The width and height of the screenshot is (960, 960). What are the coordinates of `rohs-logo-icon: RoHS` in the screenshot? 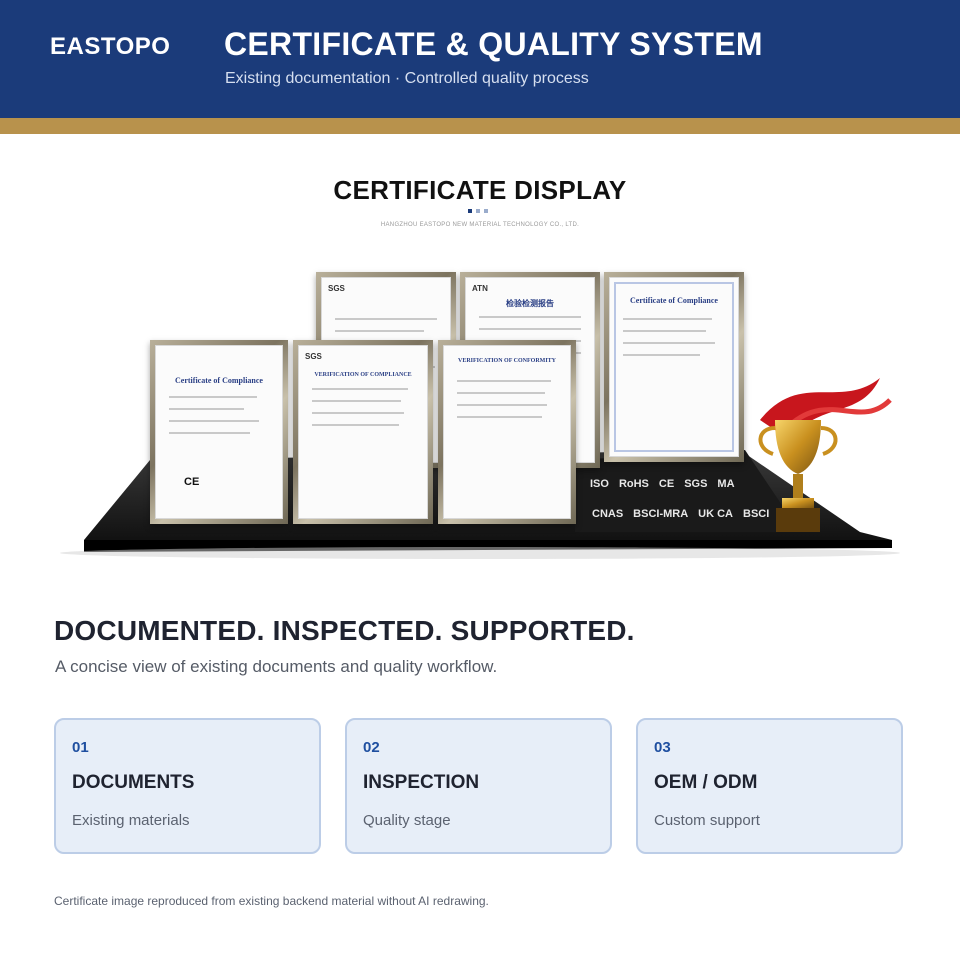 It's located at (633, 484).